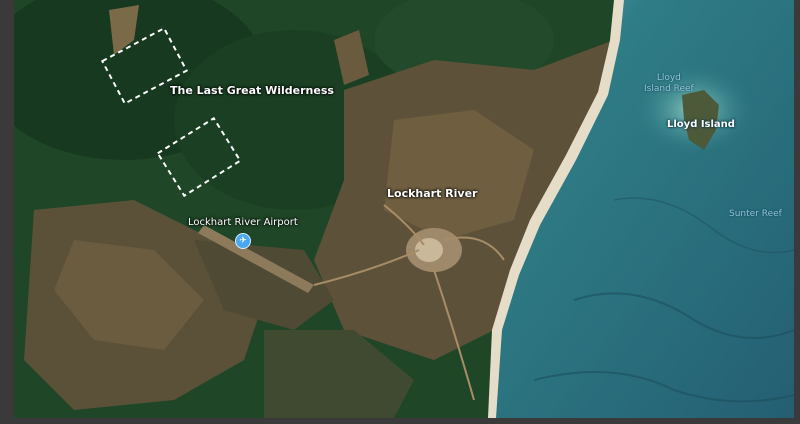 This screenshot has width=800, height=424. I want to click on label-lockhart-river: Lockhart River, so click(432, 193).